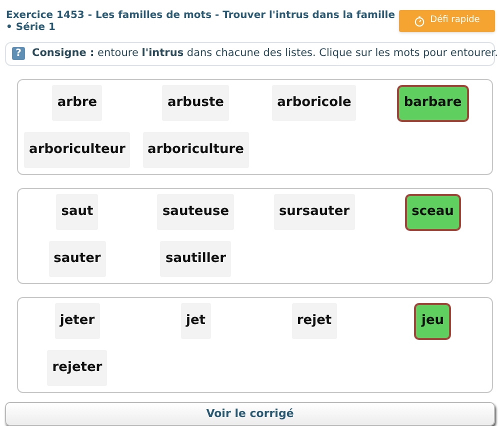 This screenshot has height=426, width=500. Describe the element at coordinates (195, 212) in the screenshot. I see `word-button: sauteuse` at that location.